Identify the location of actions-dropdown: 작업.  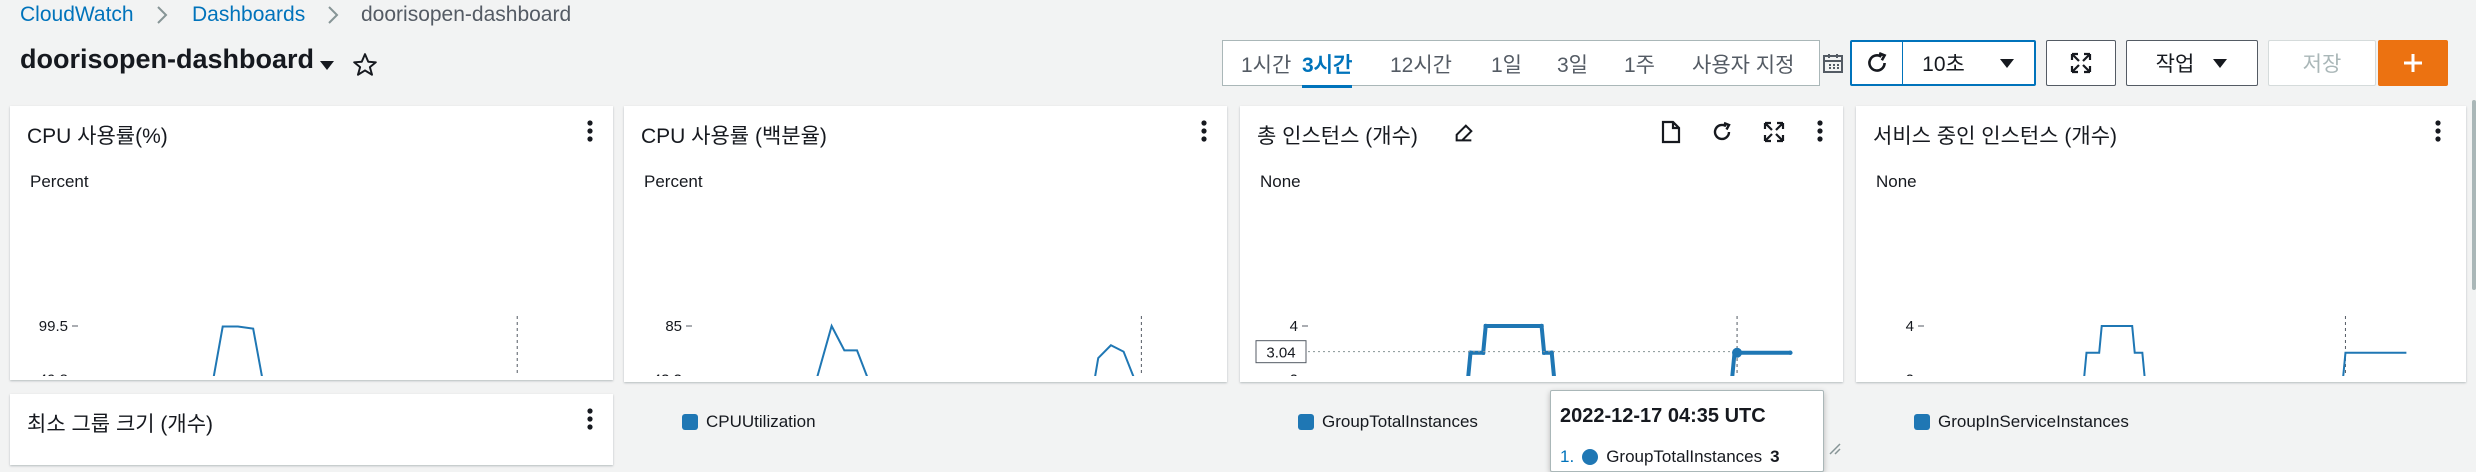
(2192, 63).